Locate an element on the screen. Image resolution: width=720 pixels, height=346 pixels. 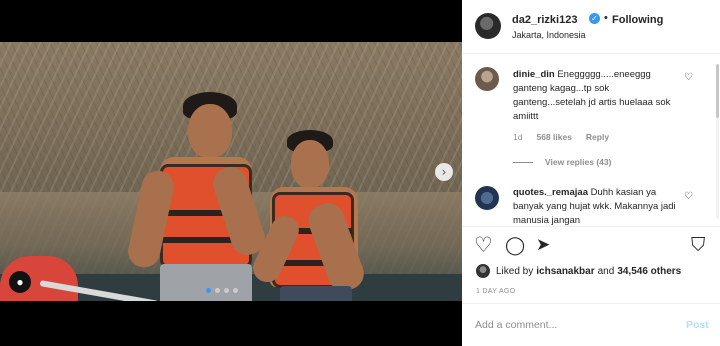
comment-time: 1d is located at coordinates (517, 137).